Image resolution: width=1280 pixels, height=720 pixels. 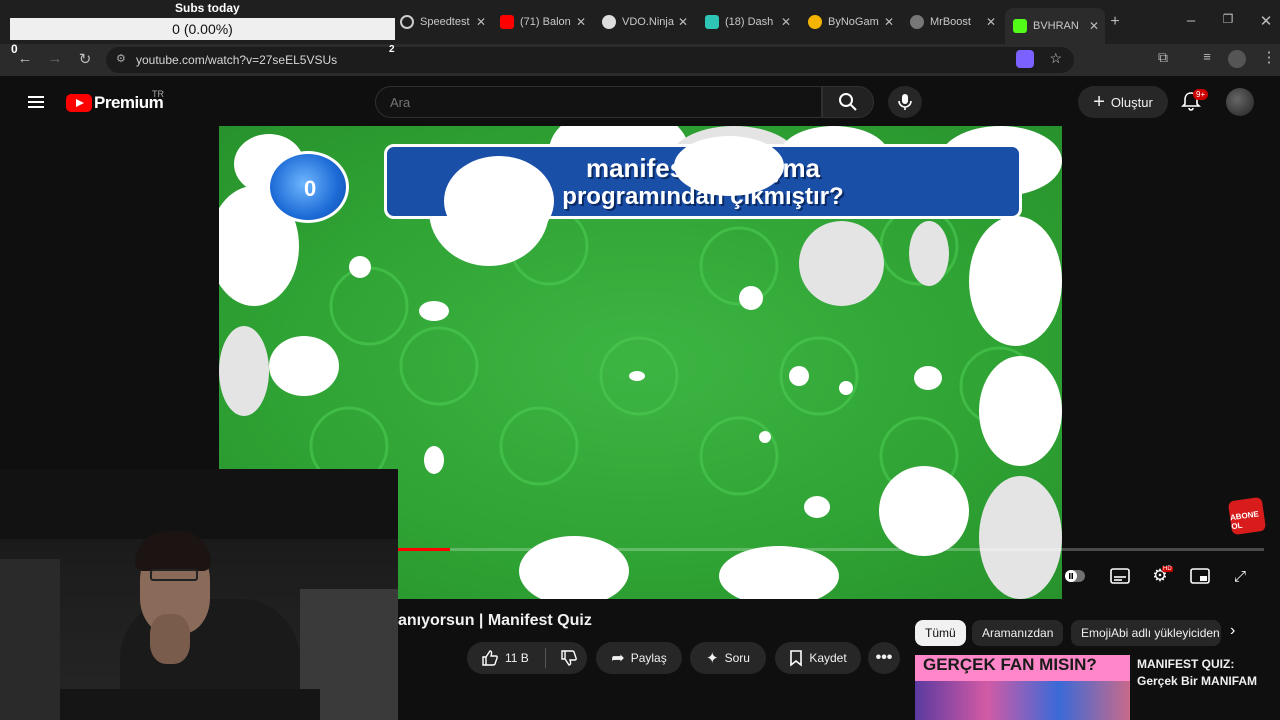 What do you see at coordinates (1167, 569) in the screenshot?
I see `hd-badge: HD` at bounding box center [1167, 569].